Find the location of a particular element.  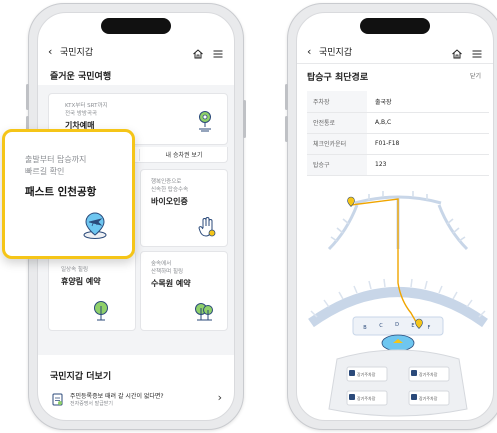

airplane-location-icon is located at coordinates (95, 225).